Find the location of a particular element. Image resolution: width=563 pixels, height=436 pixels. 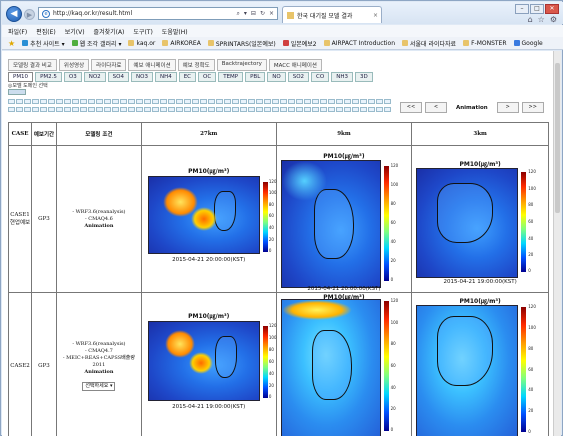

minimize-button: – is located at coordinates (522, 9).